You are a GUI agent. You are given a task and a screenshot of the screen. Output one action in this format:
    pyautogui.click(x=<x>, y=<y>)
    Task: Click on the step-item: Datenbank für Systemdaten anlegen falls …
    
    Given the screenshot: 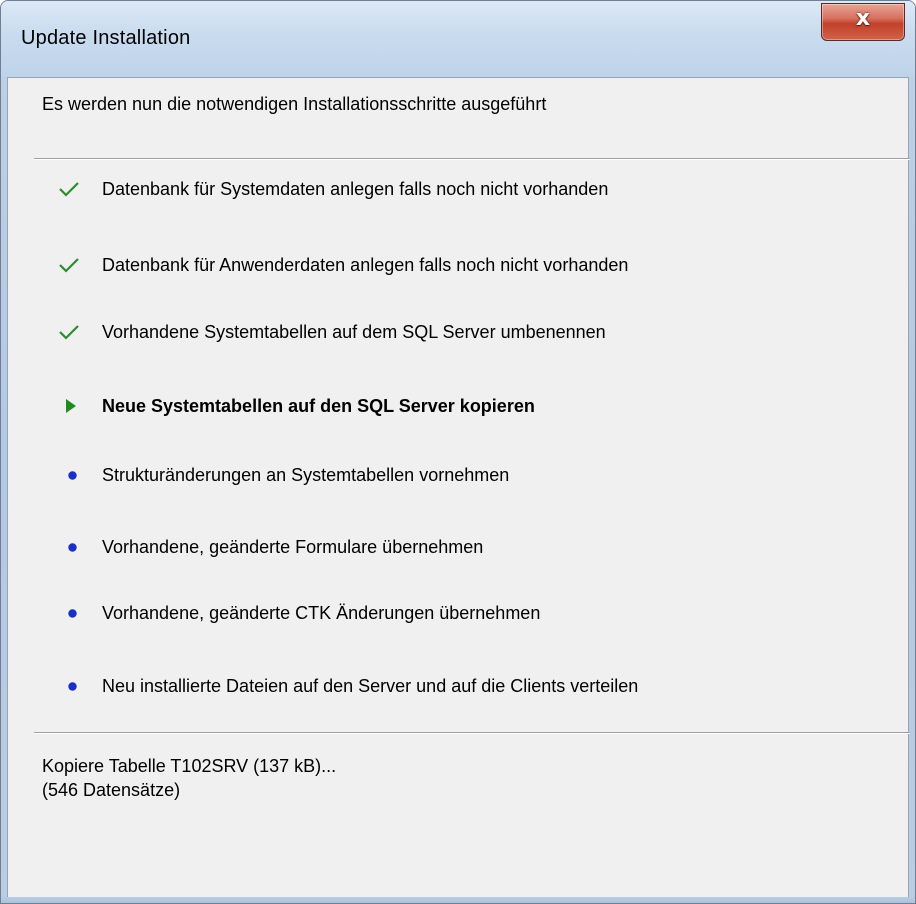 What is the action you would take?
    pyautogui.click(x=333, y=189)
    